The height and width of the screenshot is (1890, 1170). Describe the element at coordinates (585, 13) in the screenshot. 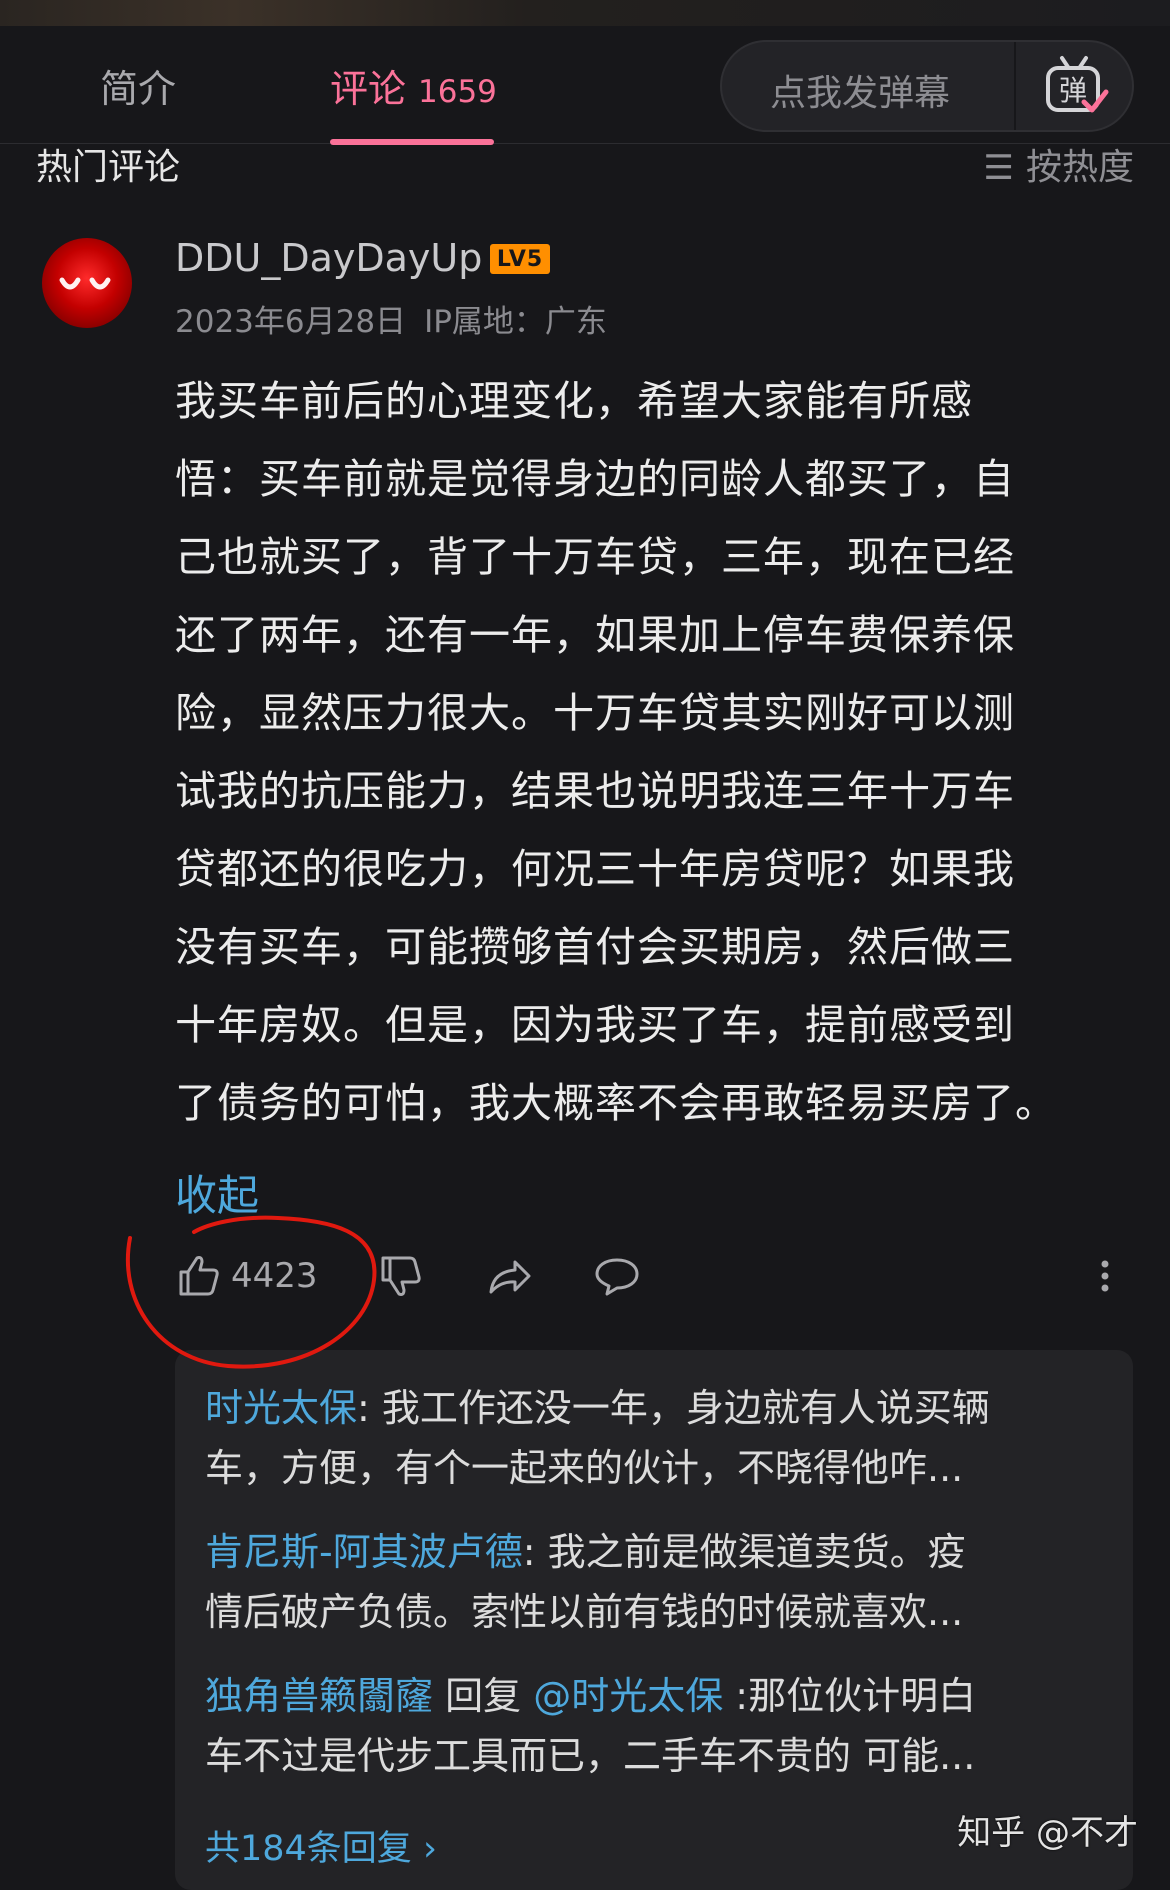

I see `status-strip` at that location.